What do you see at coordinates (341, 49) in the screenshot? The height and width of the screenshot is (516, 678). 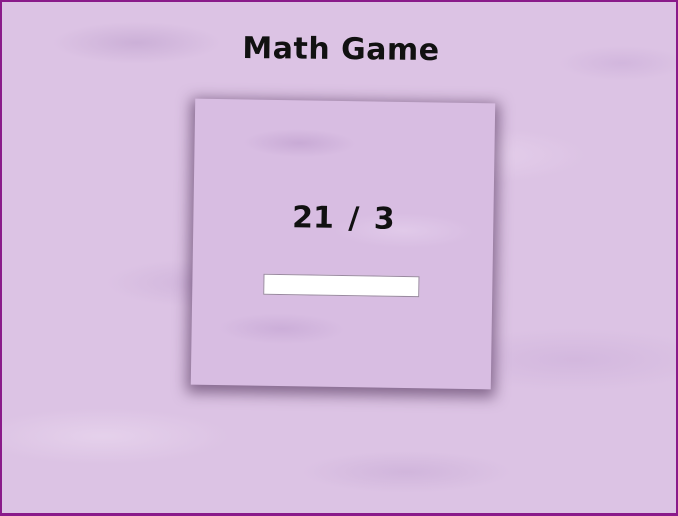 I see `game-title: Math Game` at bounding box center [341, 49].